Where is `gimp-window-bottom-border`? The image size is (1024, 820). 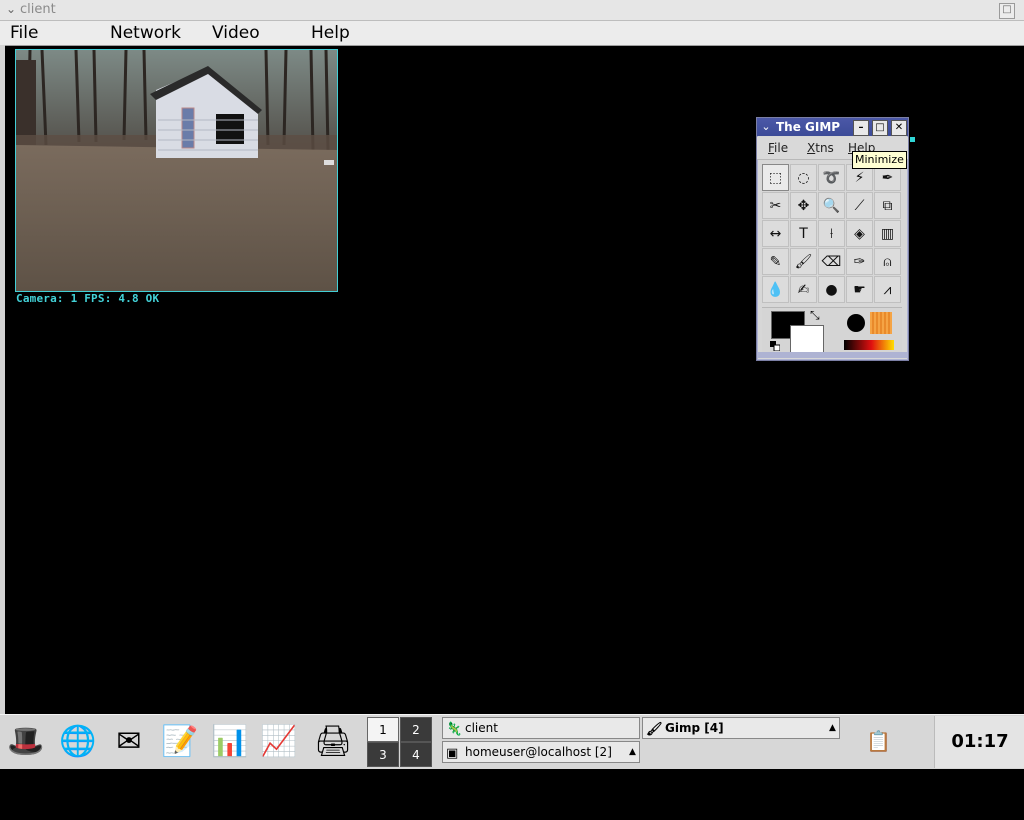 gimp-window-bottom-border is located at coordinates (832, 355).